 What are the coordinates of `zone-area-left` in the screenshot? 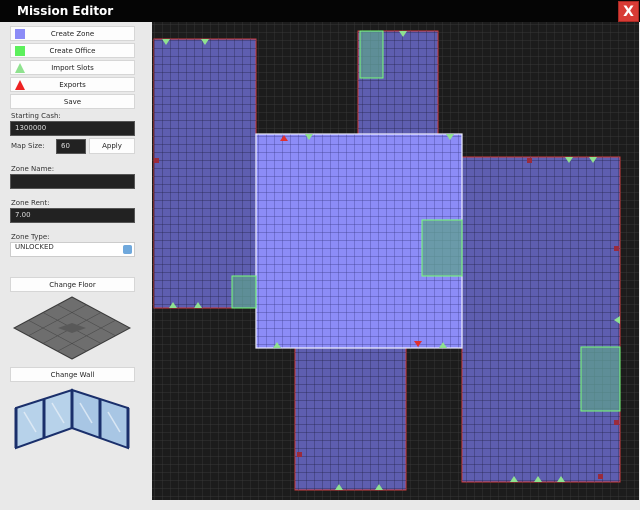 It's located at (205, 173).